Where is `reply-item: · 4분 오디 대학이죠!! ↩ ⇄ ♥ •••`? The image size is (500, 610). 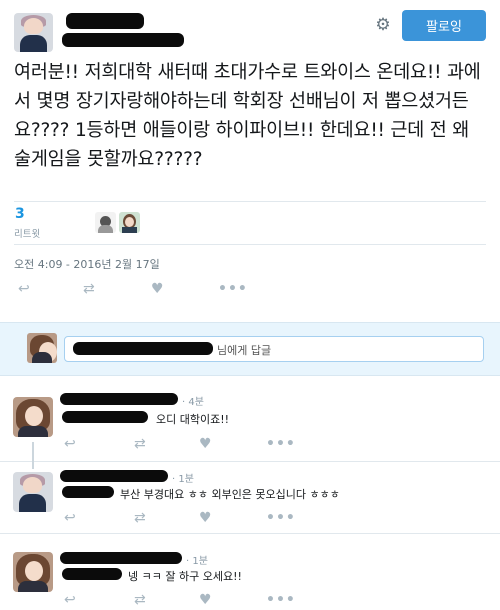
reply-item: · 4분 오디 대학이죠!! ↩ ⇄ ♥ ••• is located at coordinates (250, 424).